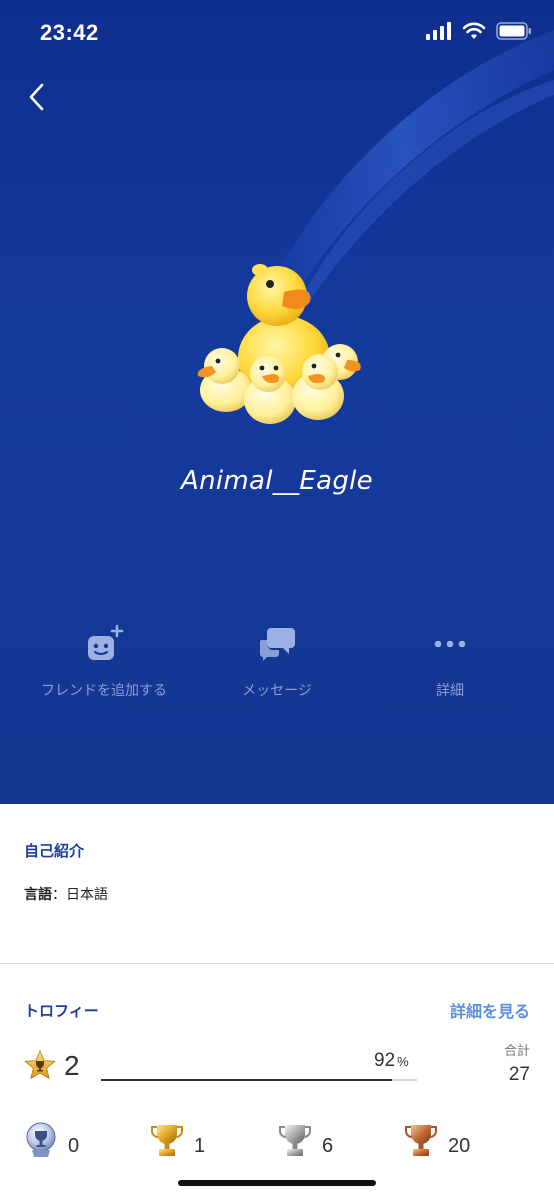 The width and height of the screenshot is (554, 1200). I want to click on progress-value: 92, so click(385, 1060).